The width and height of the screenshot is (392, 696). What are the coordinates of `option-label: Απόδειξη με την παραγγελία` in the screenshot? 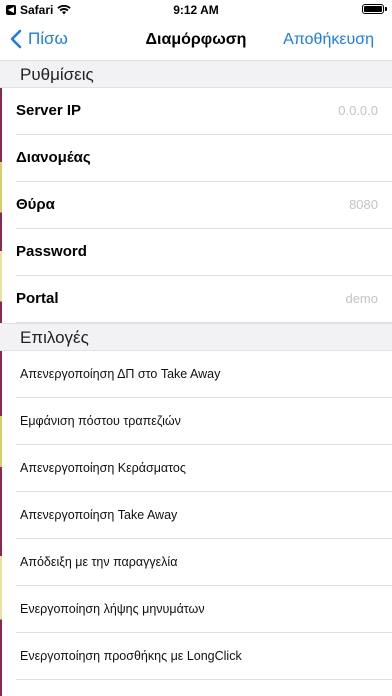 It's located at (99, 562).